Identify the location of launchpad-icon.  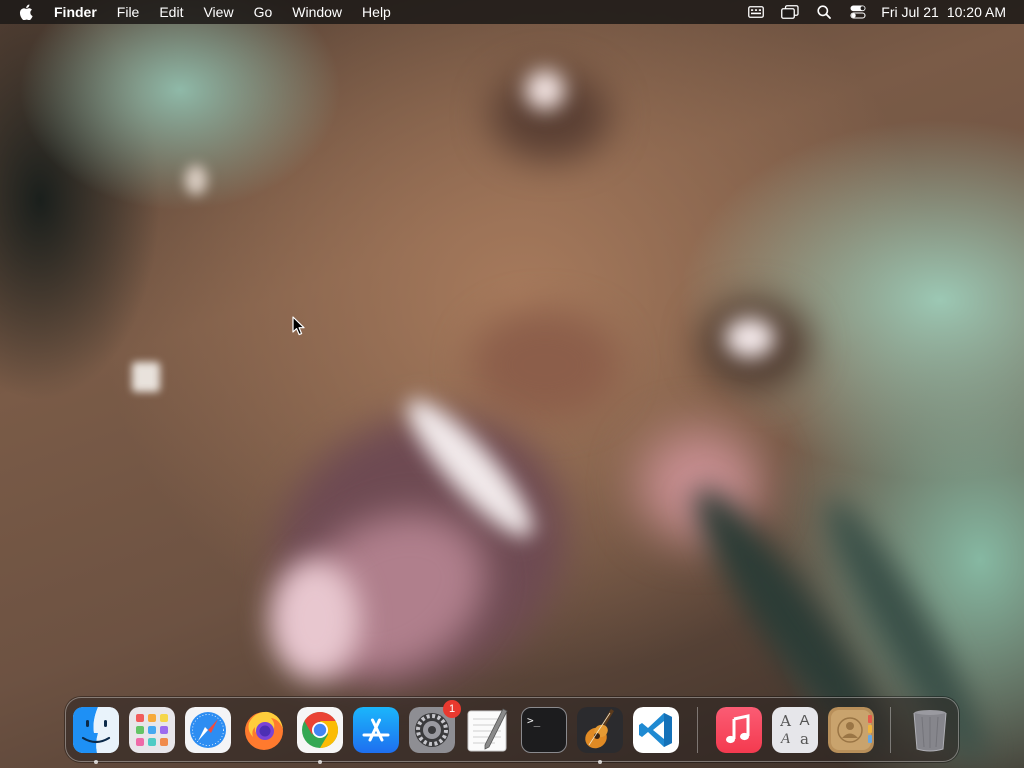
(152, 729).